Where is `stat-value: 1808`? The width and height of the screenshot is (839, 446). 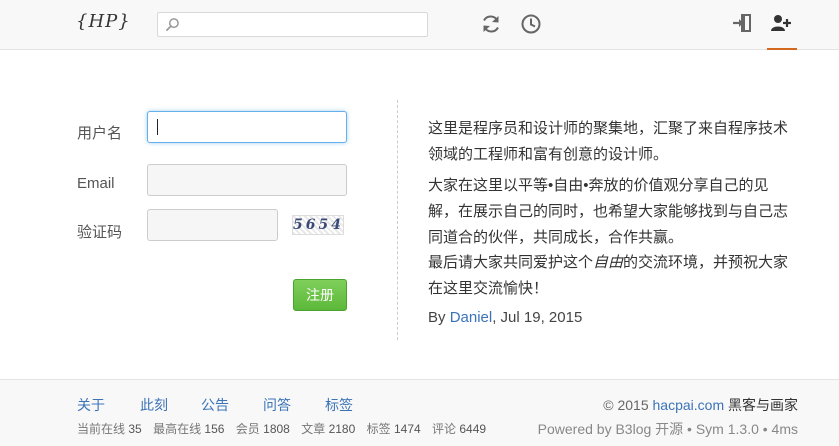
stat-value: 1808 is located at coordinates (276, 429).